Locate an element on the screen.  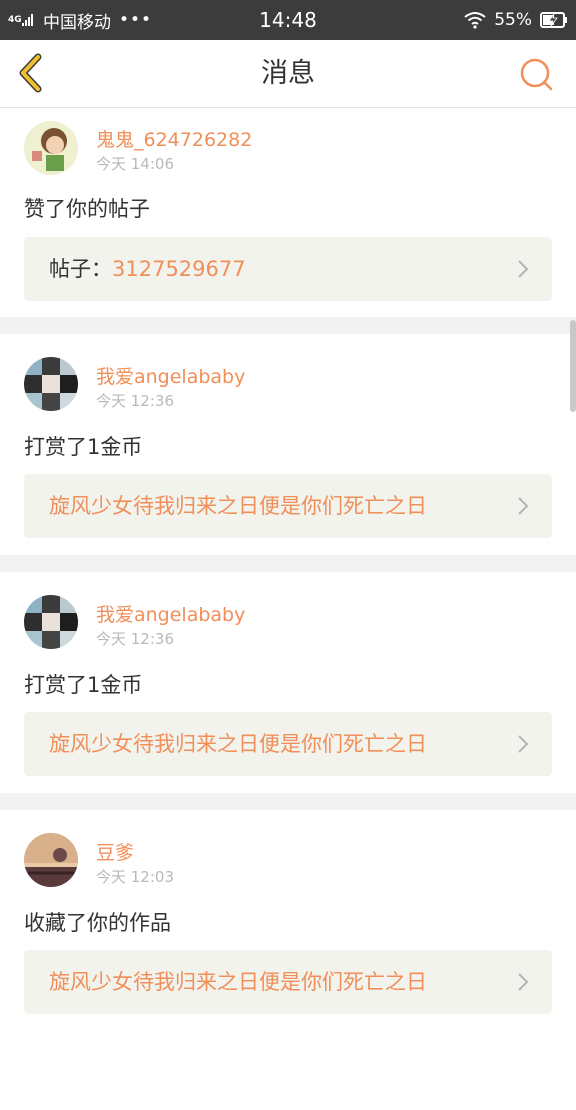
message-time: 今天 12:03 is located at coordinates (135, 877).